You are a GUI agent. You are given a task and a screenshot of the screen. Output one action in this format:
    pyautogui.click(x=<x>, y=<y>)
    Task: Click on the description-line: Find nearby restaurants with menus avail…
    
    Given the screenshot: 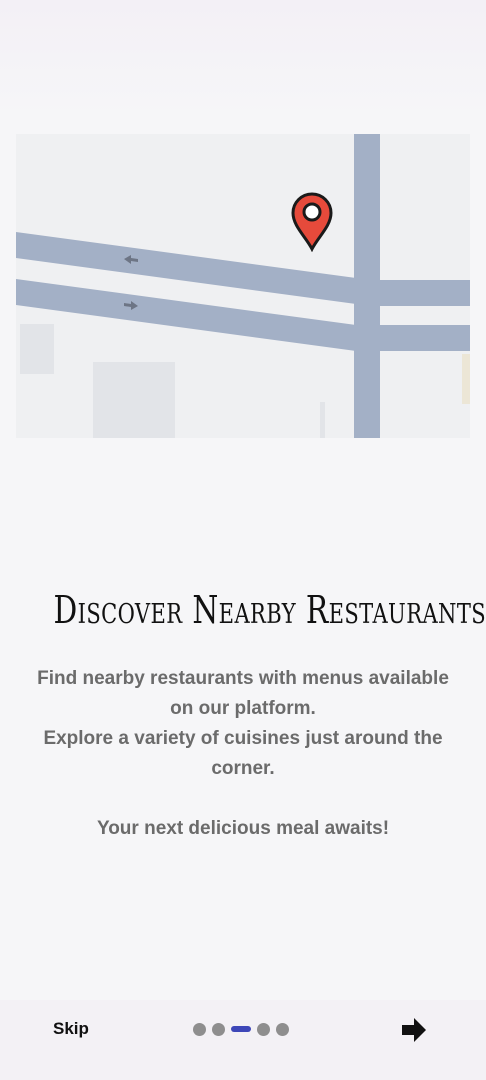 What is the action you would take?
    pyautogui.click(x=243, y=693)
    